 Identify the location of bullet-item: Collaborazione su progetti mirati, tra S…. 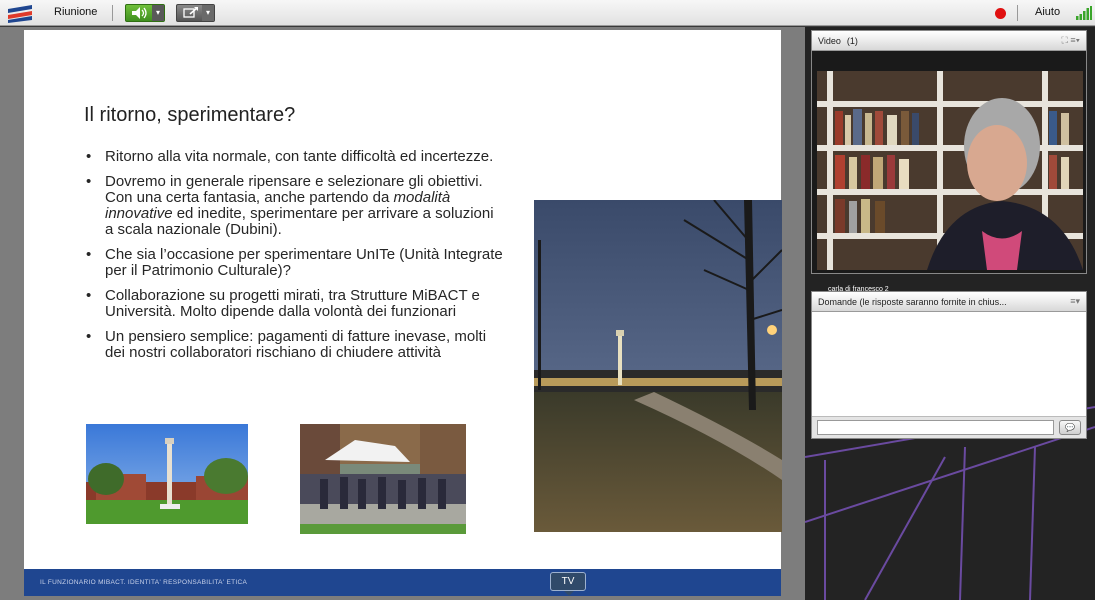
(296, 304).